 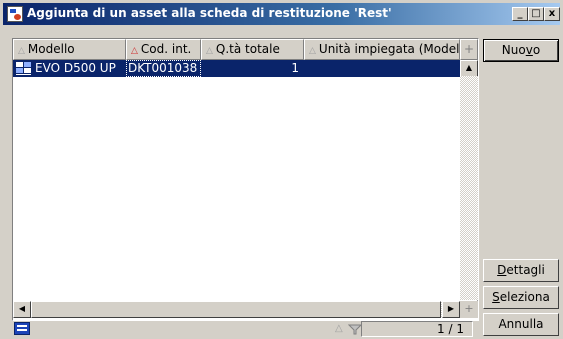 What do you see at coordinates (163, 68) in the screenshot?
I see `cell-cod-int: DKT001038` at bounding box center [163, 68].